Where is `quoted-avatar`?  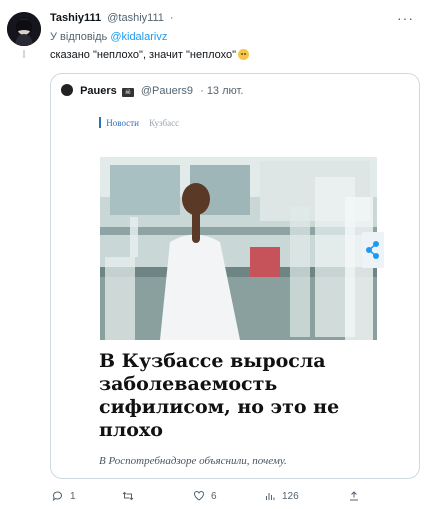 quoted-avatar is located at coordinates (67, 90).